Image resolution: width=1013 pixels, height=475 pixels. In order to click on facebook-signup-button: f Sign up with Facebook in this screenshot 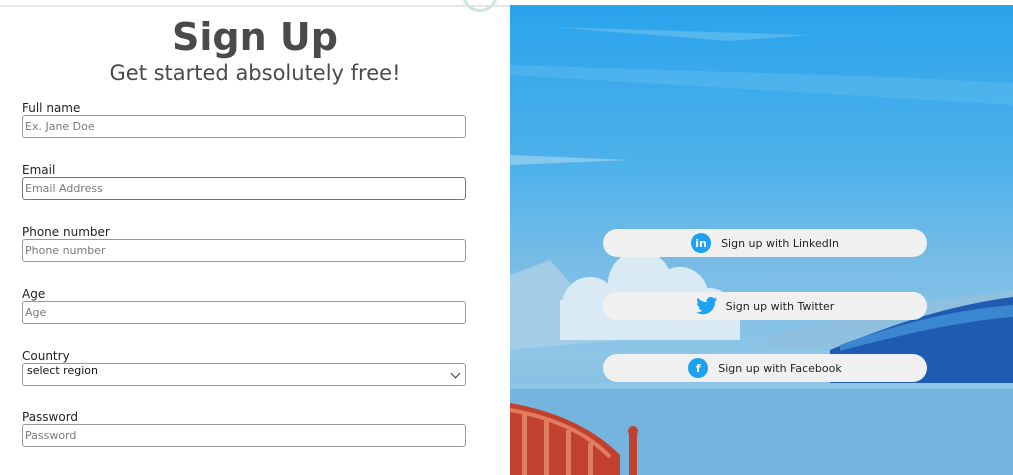, I will do `click(765, 368)`.